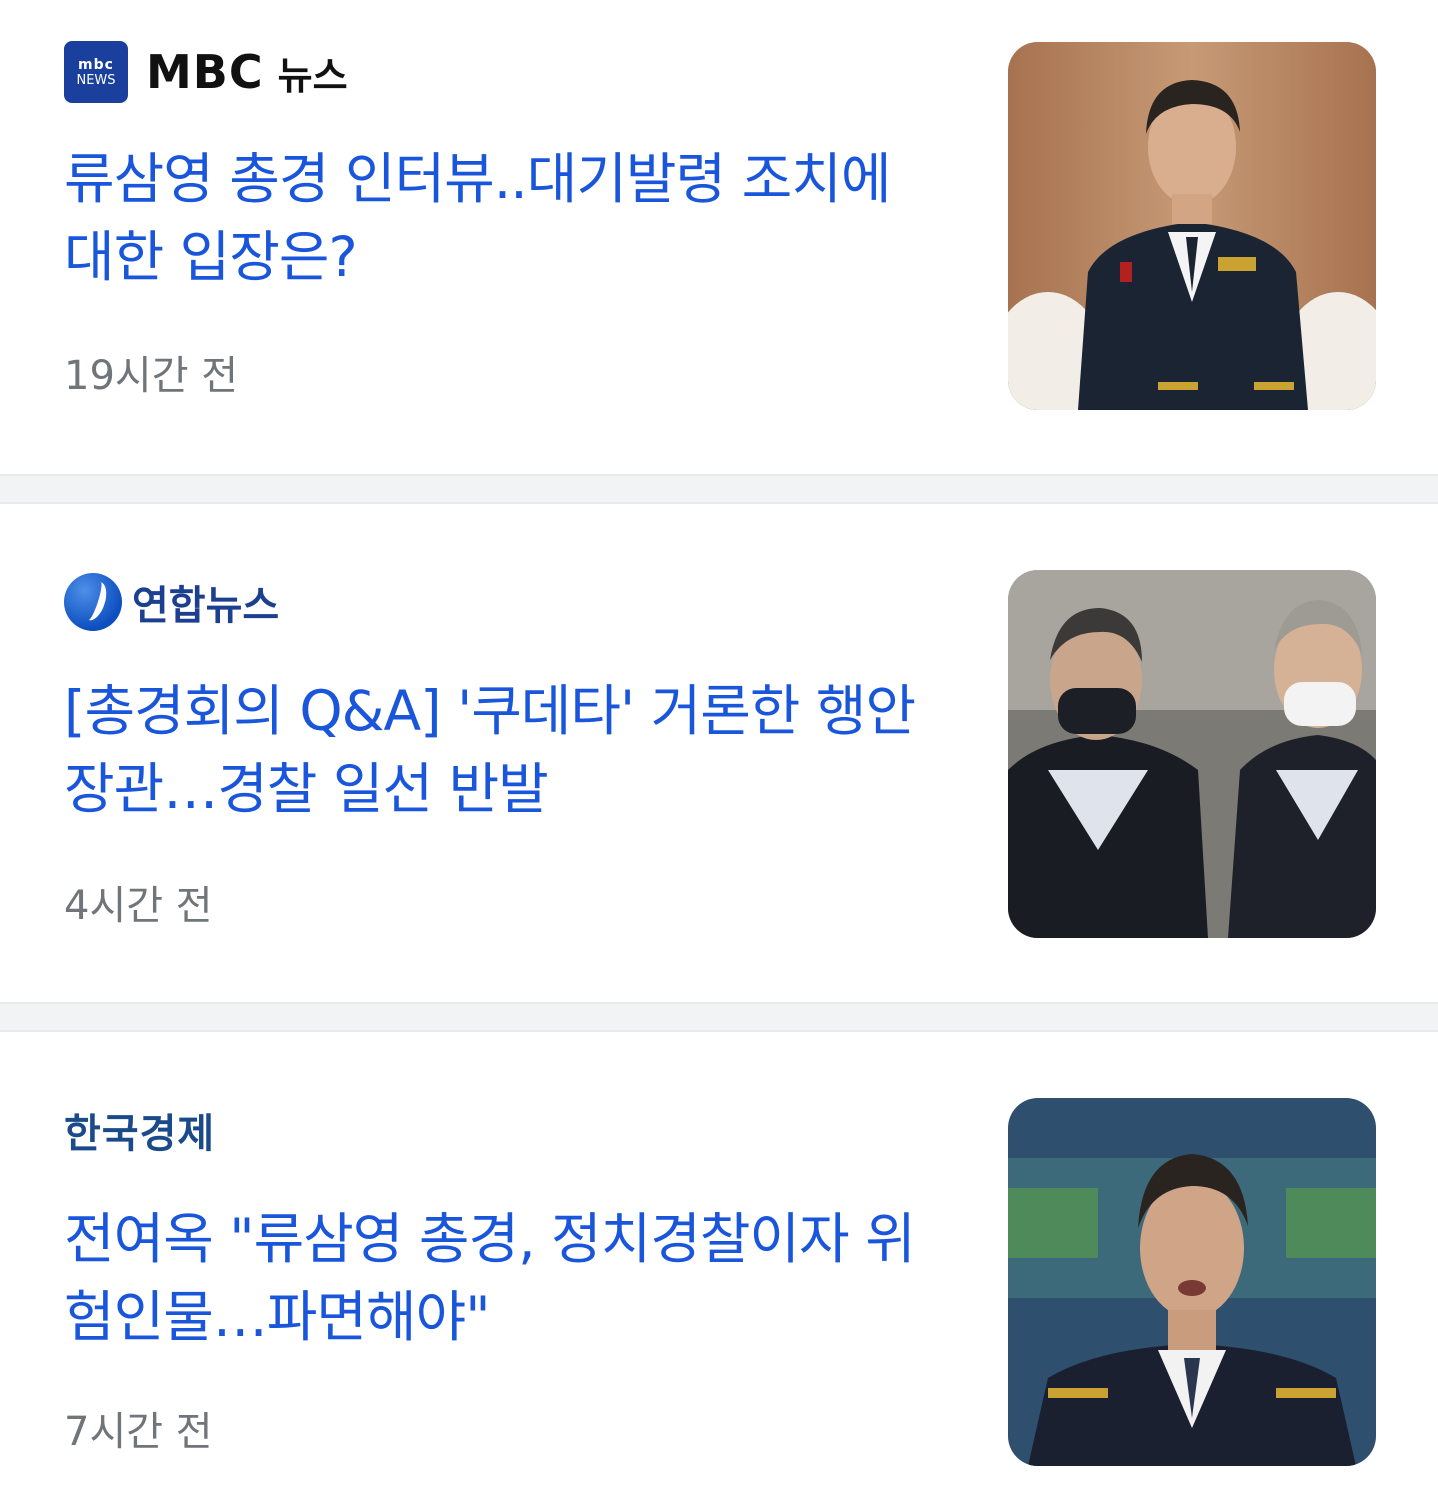 The height and width of the screenshot is (1497, 1438). Describe the element at coordinates (509, 750) in the screenshot. I see `article-title: [총경회의 Q&A] '쿠데타' 거론한 행안장관…경찰 일선 반발` at that location.